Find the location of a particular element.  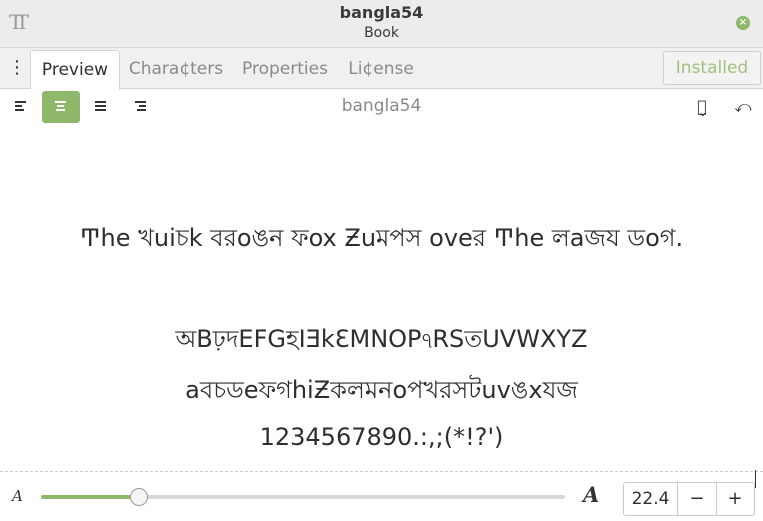

window-title: bangla54 is located at coordinates (381, 12).